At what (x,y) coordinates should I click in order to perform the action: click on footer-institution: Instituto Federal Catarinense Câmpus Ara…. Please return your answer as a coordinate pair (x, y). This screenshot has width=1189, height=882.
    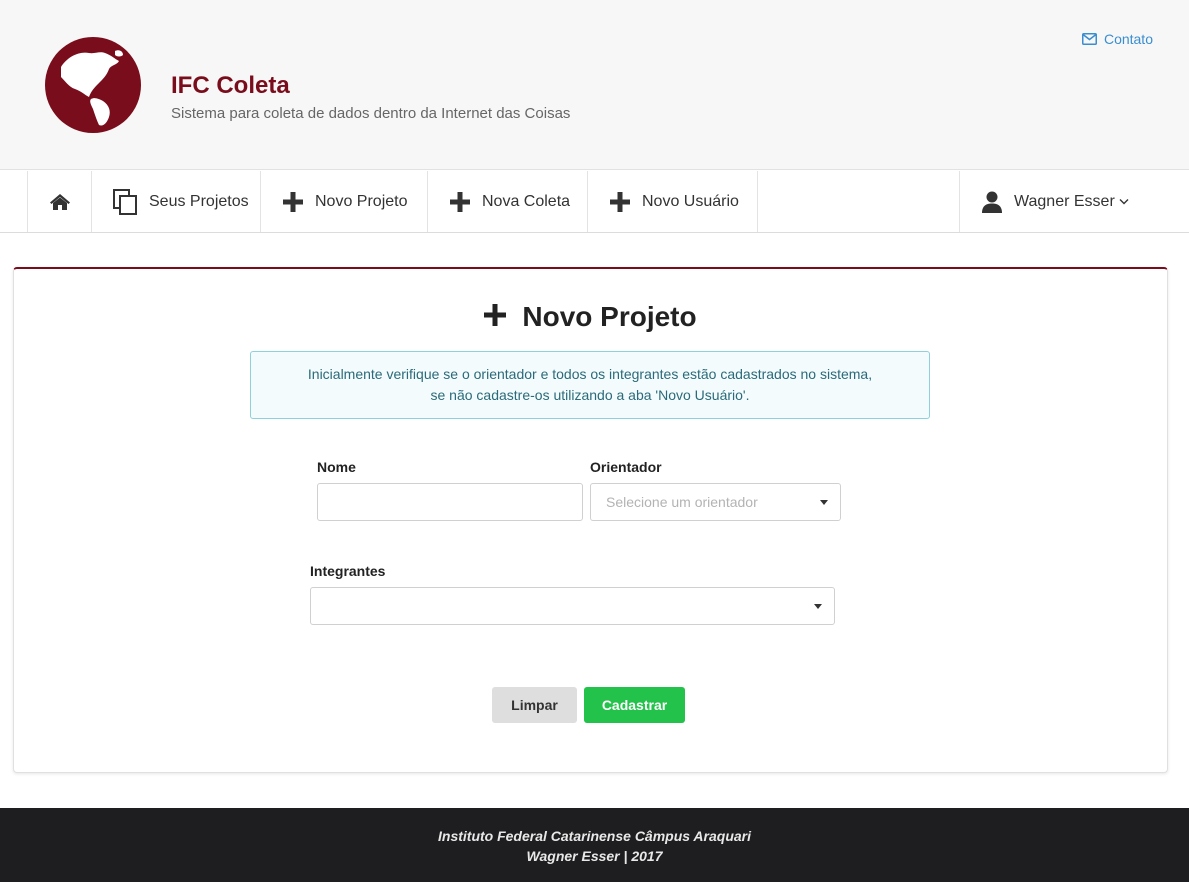
    Looking at the image, I should click on (594, 836).